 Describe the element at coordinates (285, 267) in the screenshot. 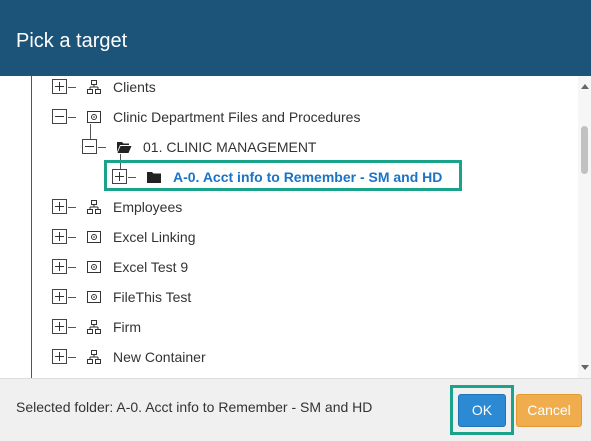

I see `tree-item-excel-test-9: Excel Test 9` at that location.